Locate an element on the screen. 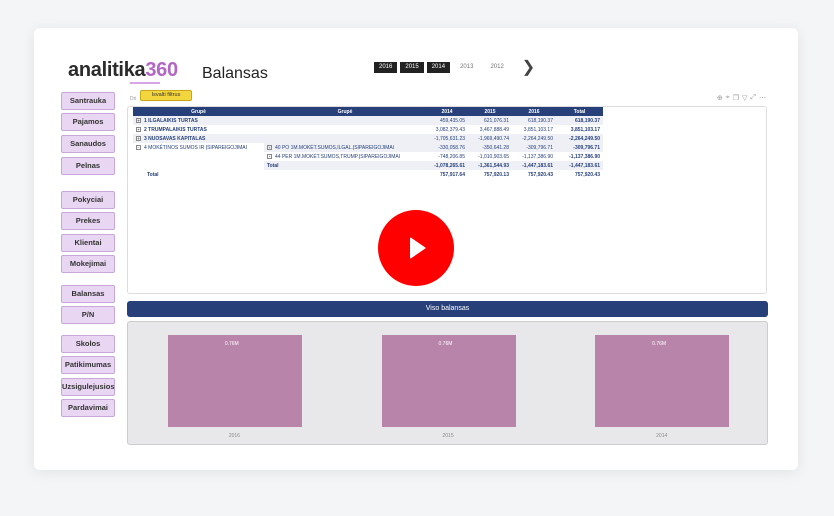 The image size is (834, 516). cell-2014: -748,206.85 is located at coordinates (451, 156).